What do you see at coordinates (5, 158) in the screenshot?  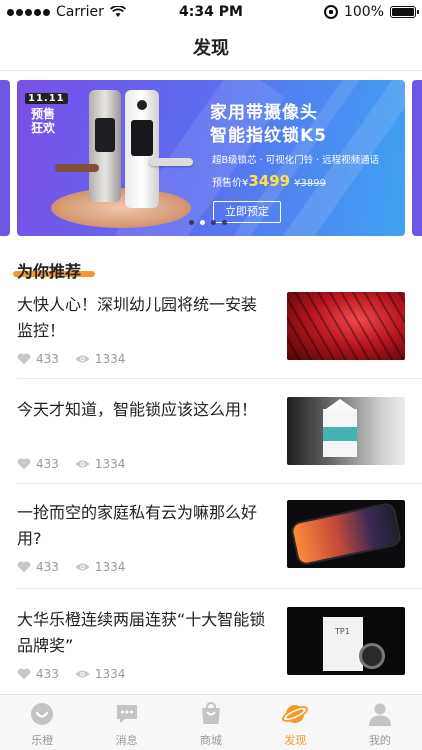 I see `banner-prev-peek` at bounding box center [5, 158].